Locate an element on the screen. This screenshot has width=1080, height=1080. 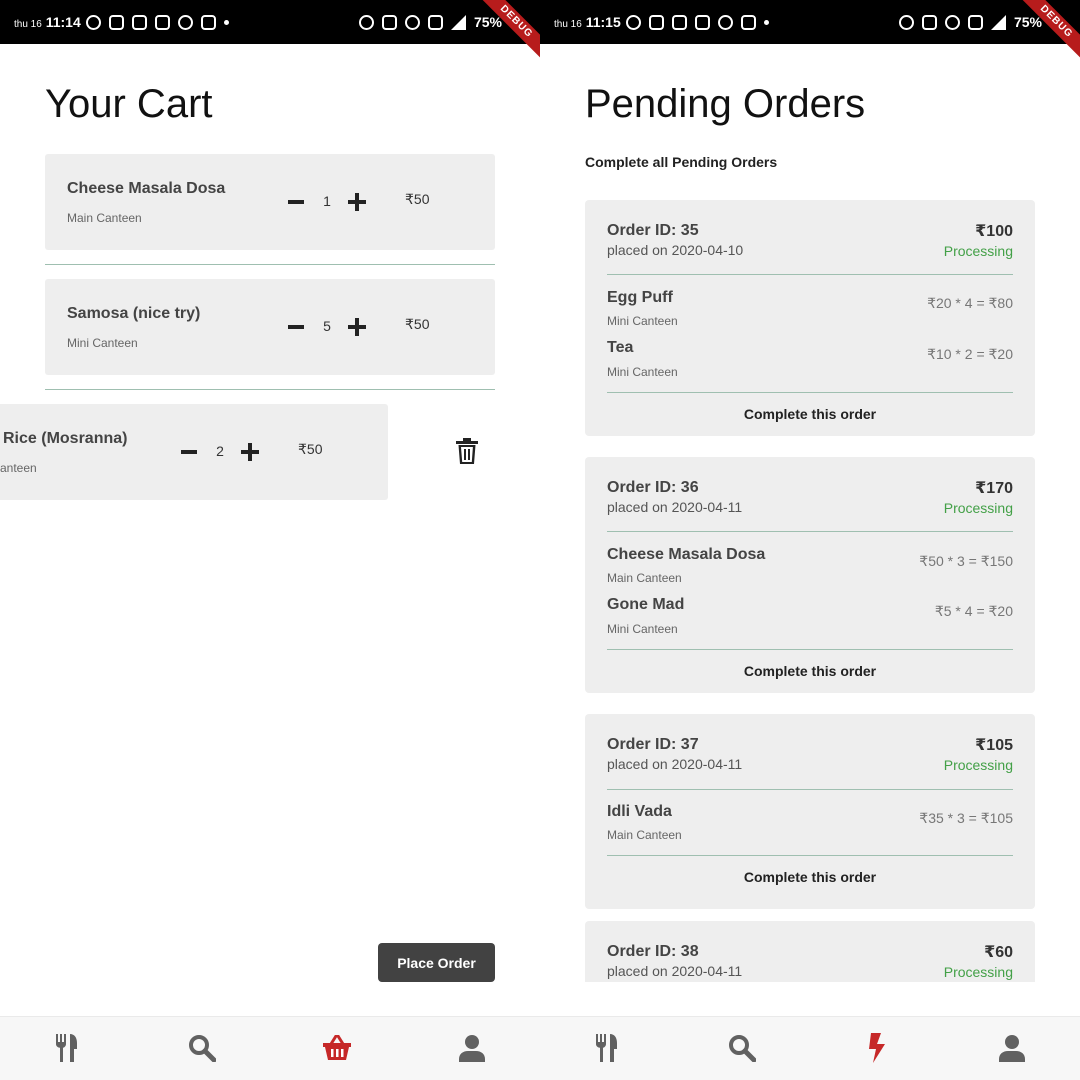
page-subtitle: Complete all Pending Orders is located at coordinates (681, 162).